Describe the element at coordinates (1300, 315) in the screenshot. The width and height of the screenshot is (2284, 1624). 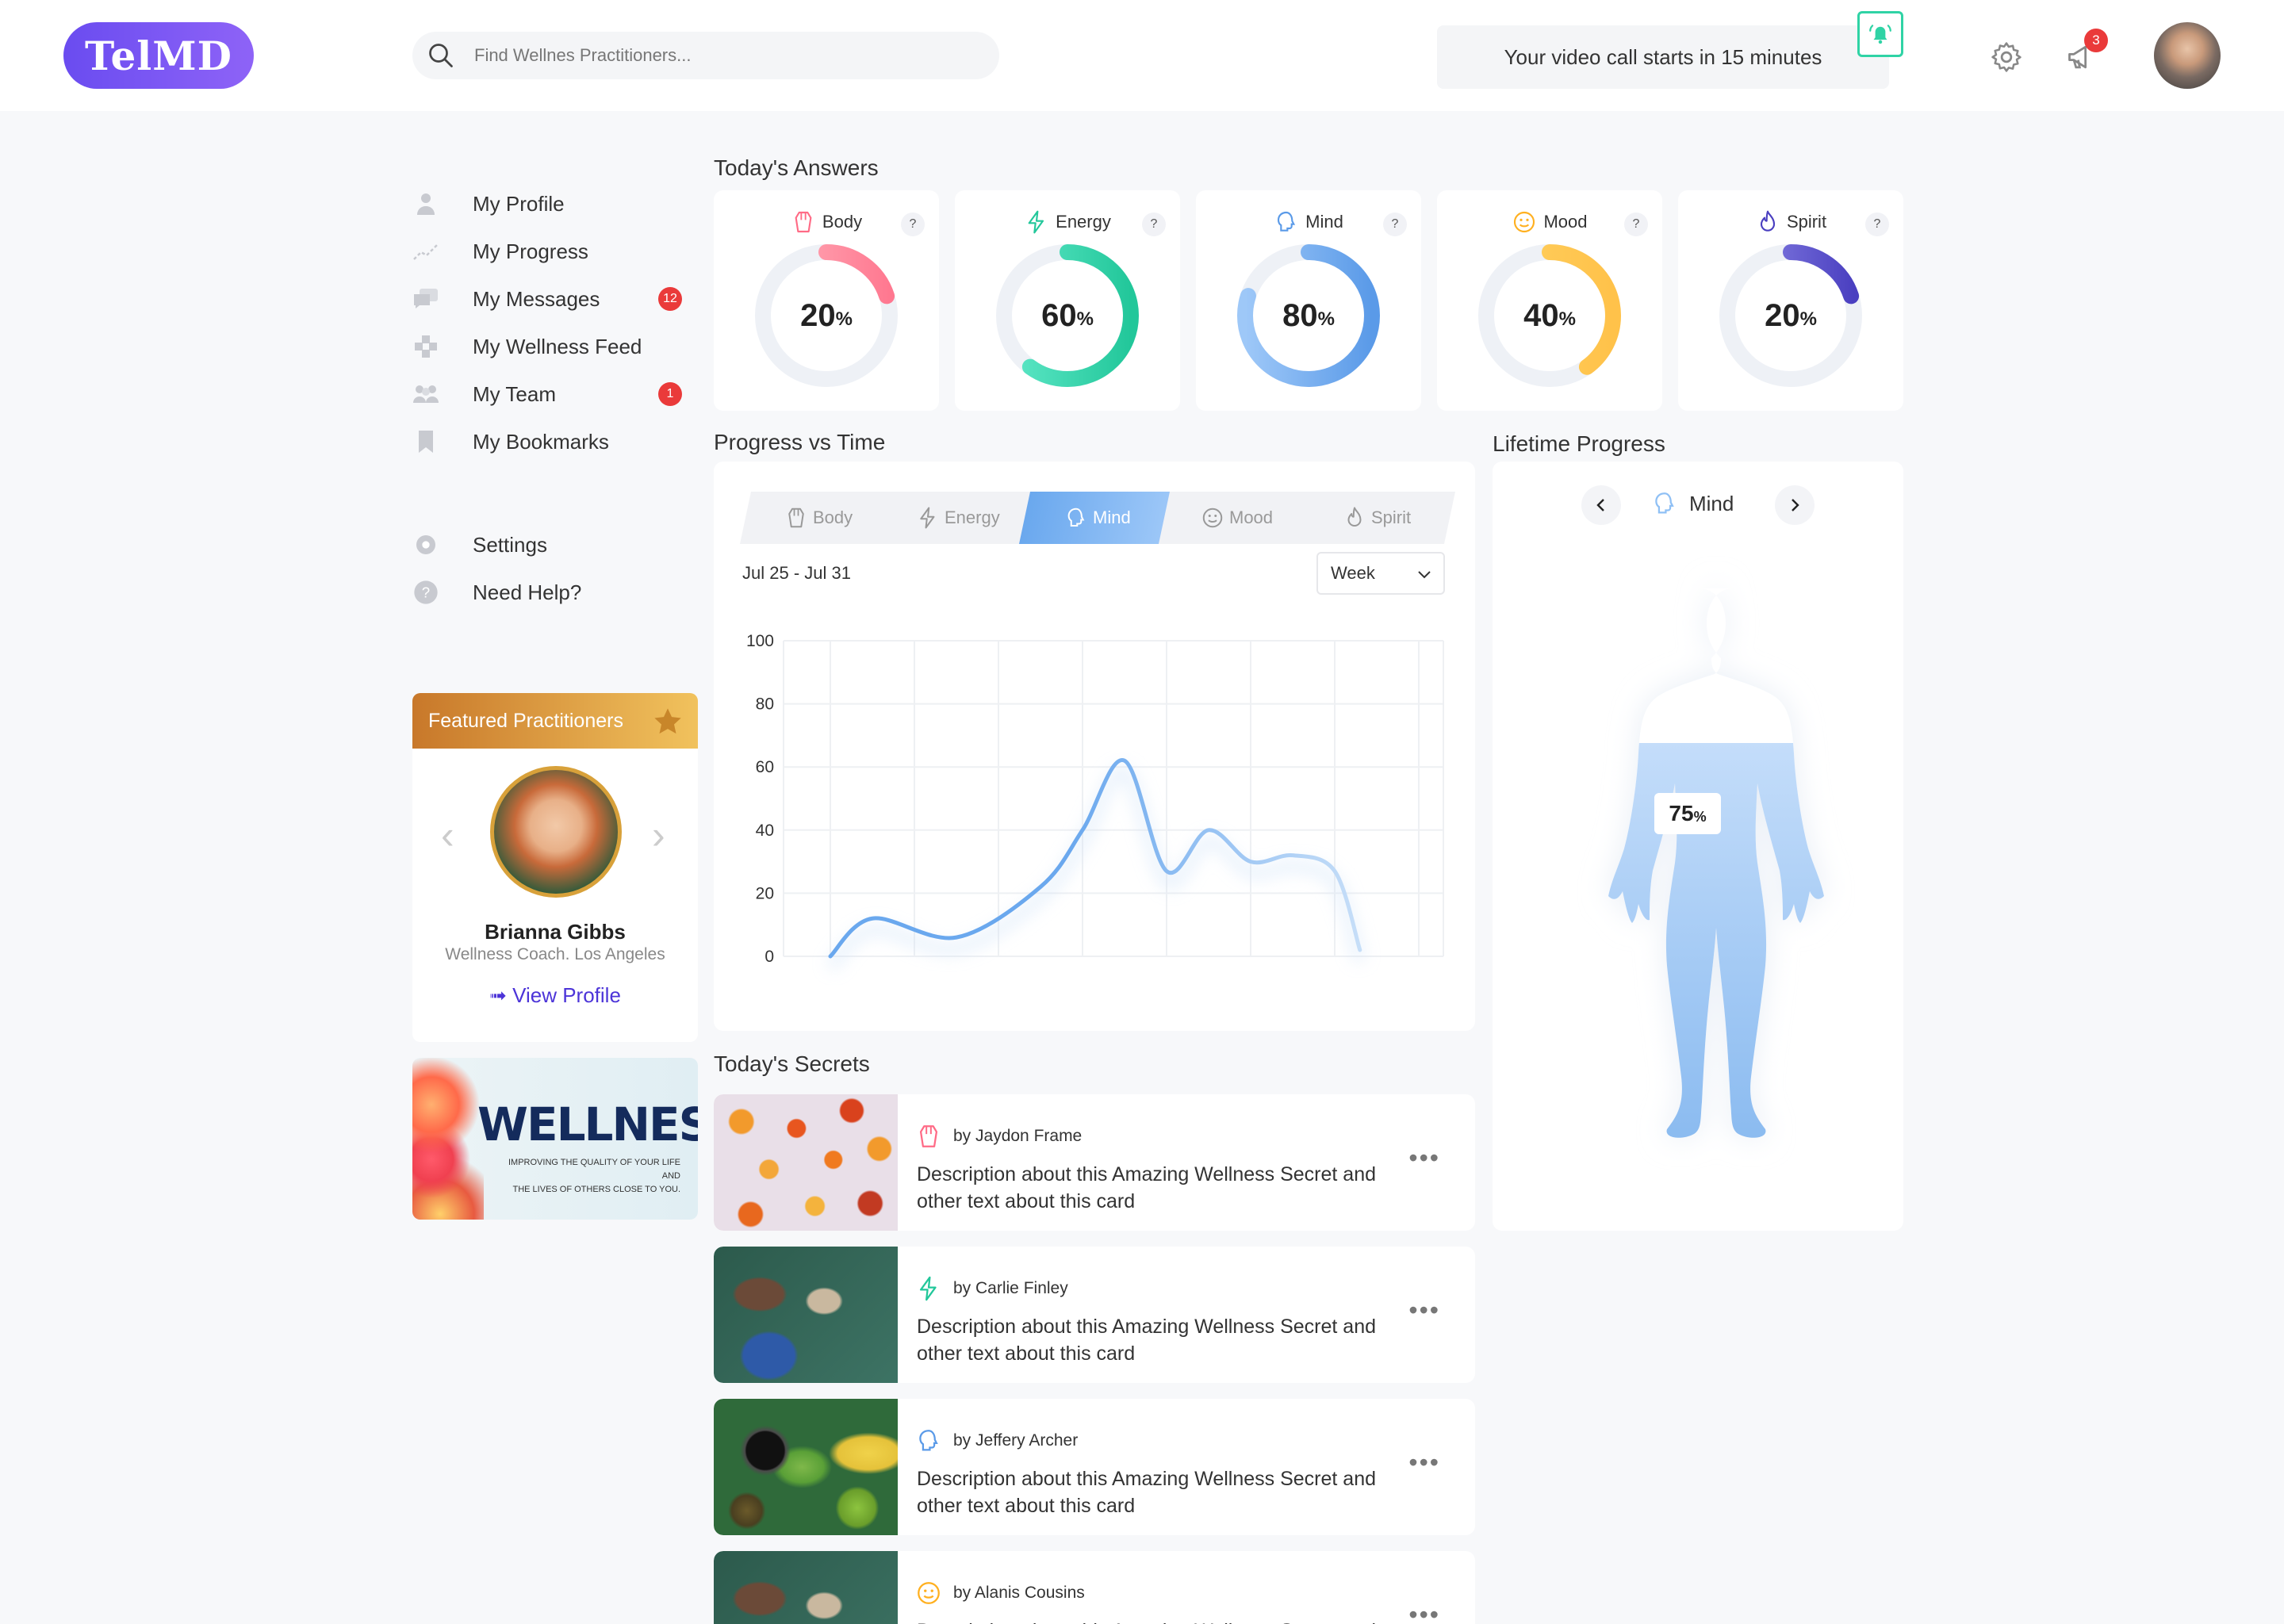
I see `answer-percent-value: 80` at that location.